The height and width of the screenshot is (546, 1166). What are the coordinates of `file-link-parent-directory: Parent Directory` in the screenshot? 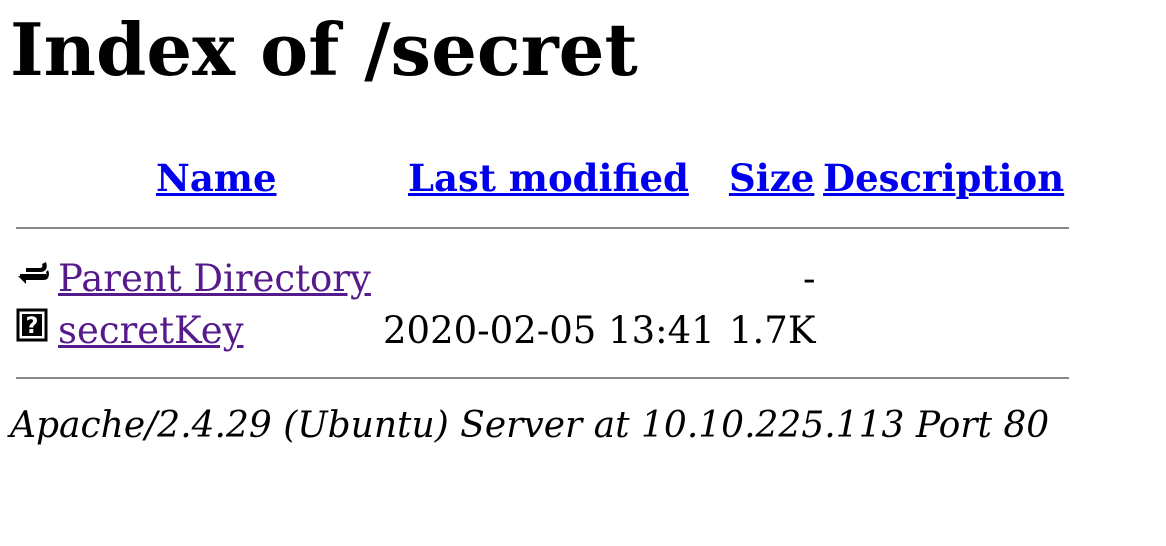 It's located at (214, 278).